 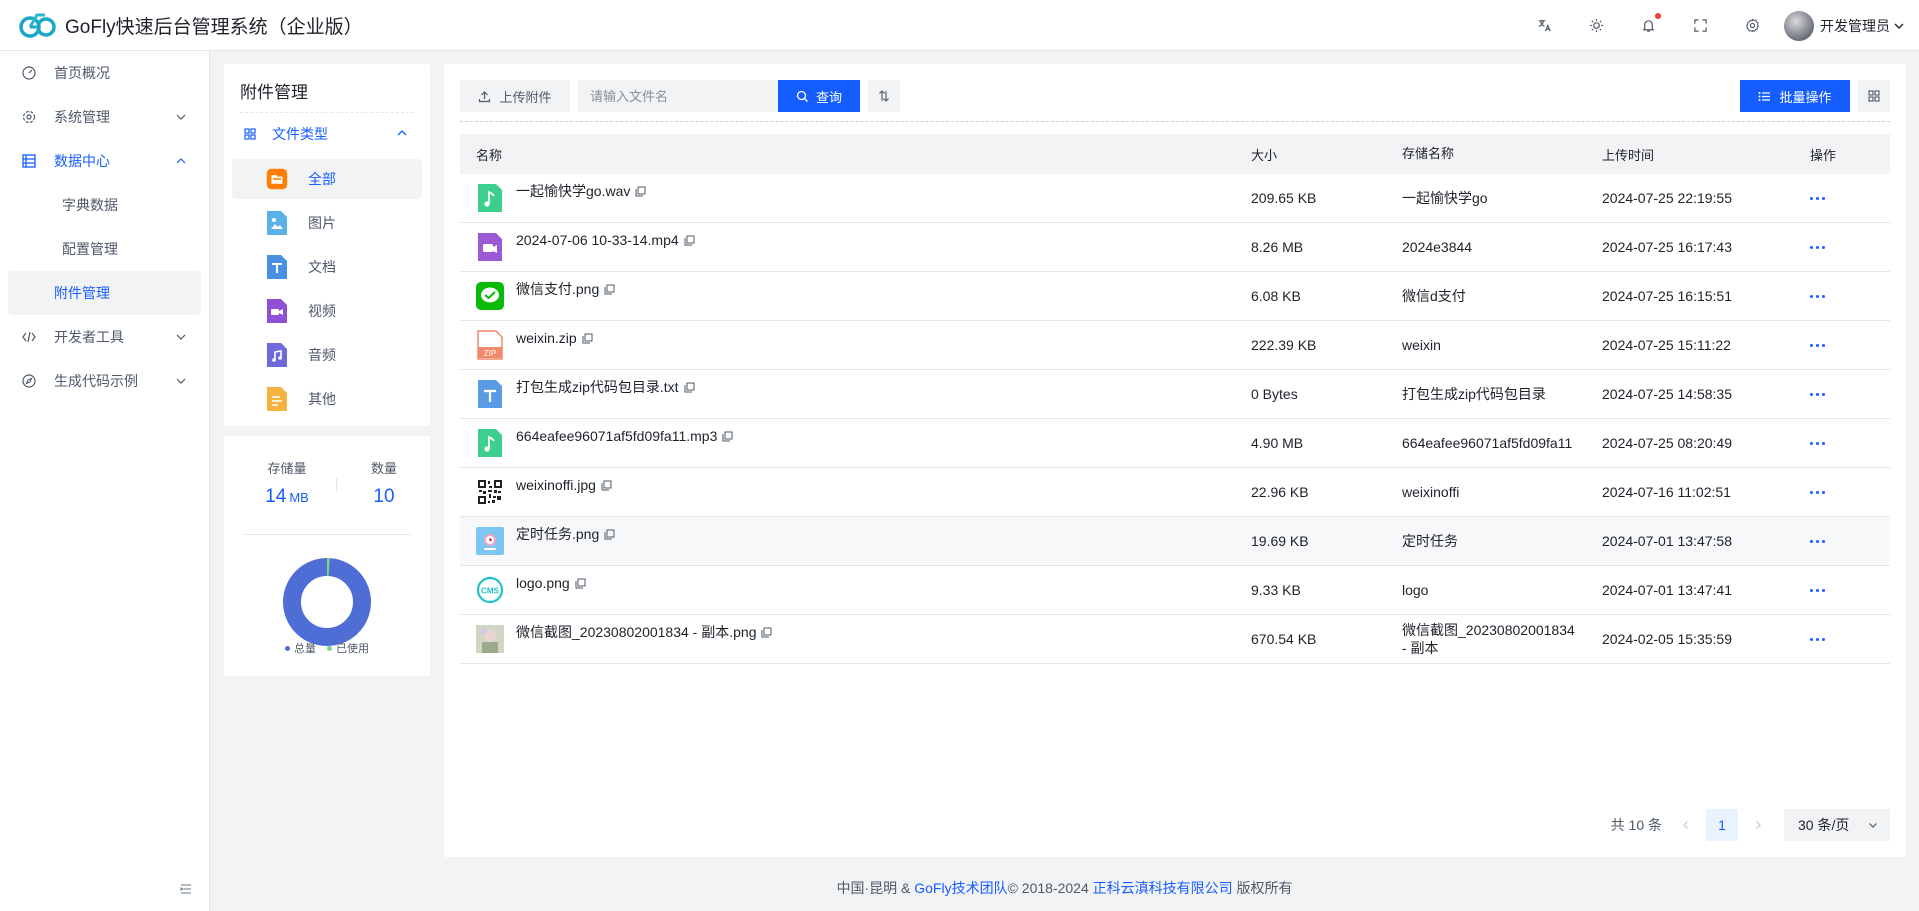 What do you see at coordinates (1276, 296) in the screenshot?
I see `file-size: 6.08 KB` at bounding box center [1276, 296].